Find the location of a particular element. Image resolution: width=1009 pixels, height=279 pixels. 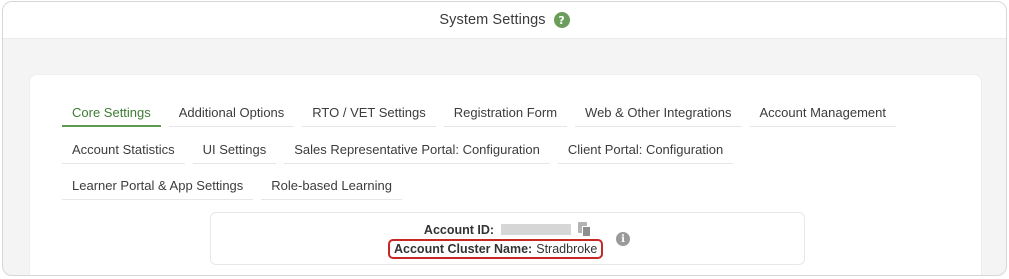

help-icon: ? is located at coordinates (561, 20).